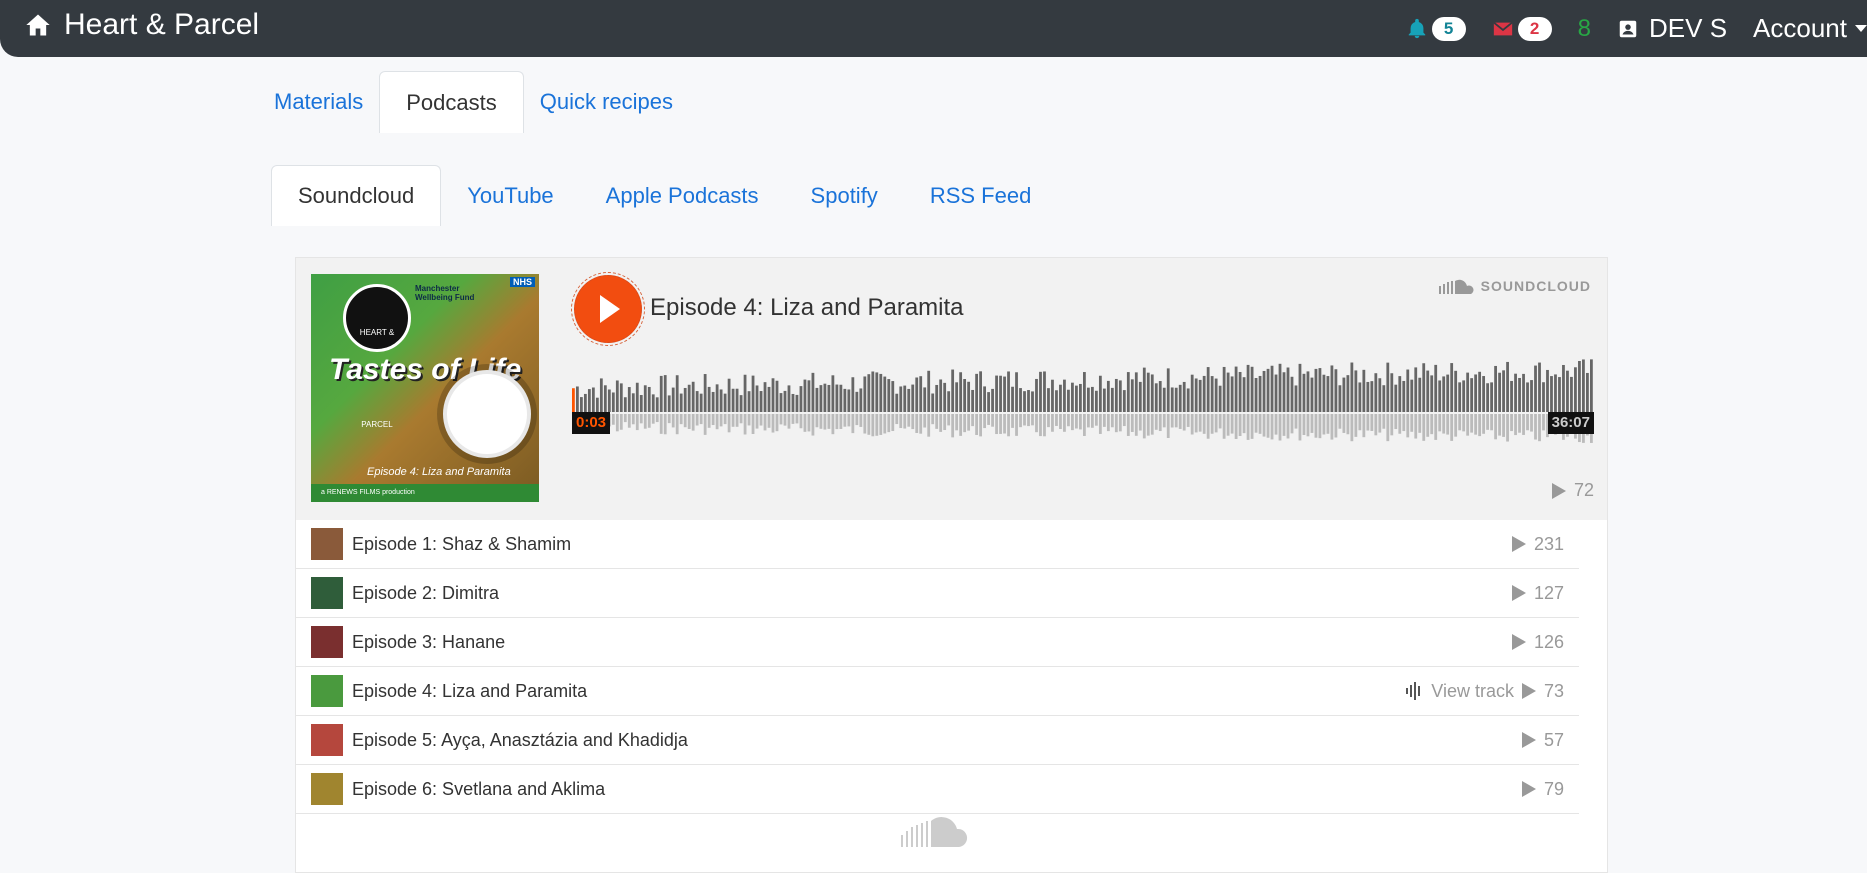 The image size is (1867, 873). What do you see at coordinates (1672, 28) in the screenshot?
I see `user-profile-link: DEV S` at bounding box center [1672, 28].